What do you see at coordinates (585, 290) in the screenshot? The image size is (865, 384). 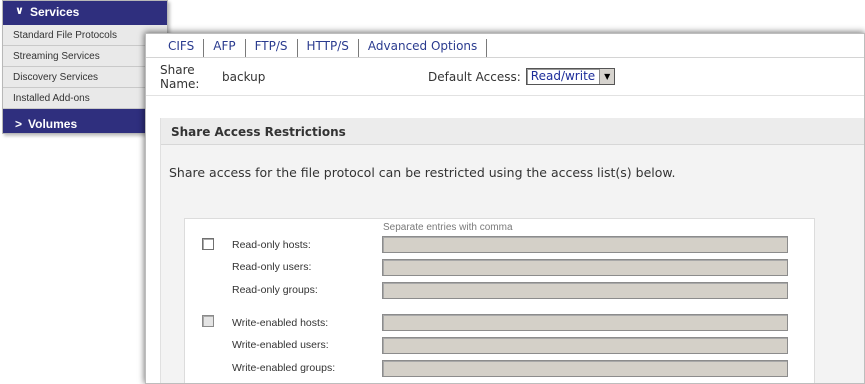 I see `read-only-groups-input` at bounding box center [585, 290].